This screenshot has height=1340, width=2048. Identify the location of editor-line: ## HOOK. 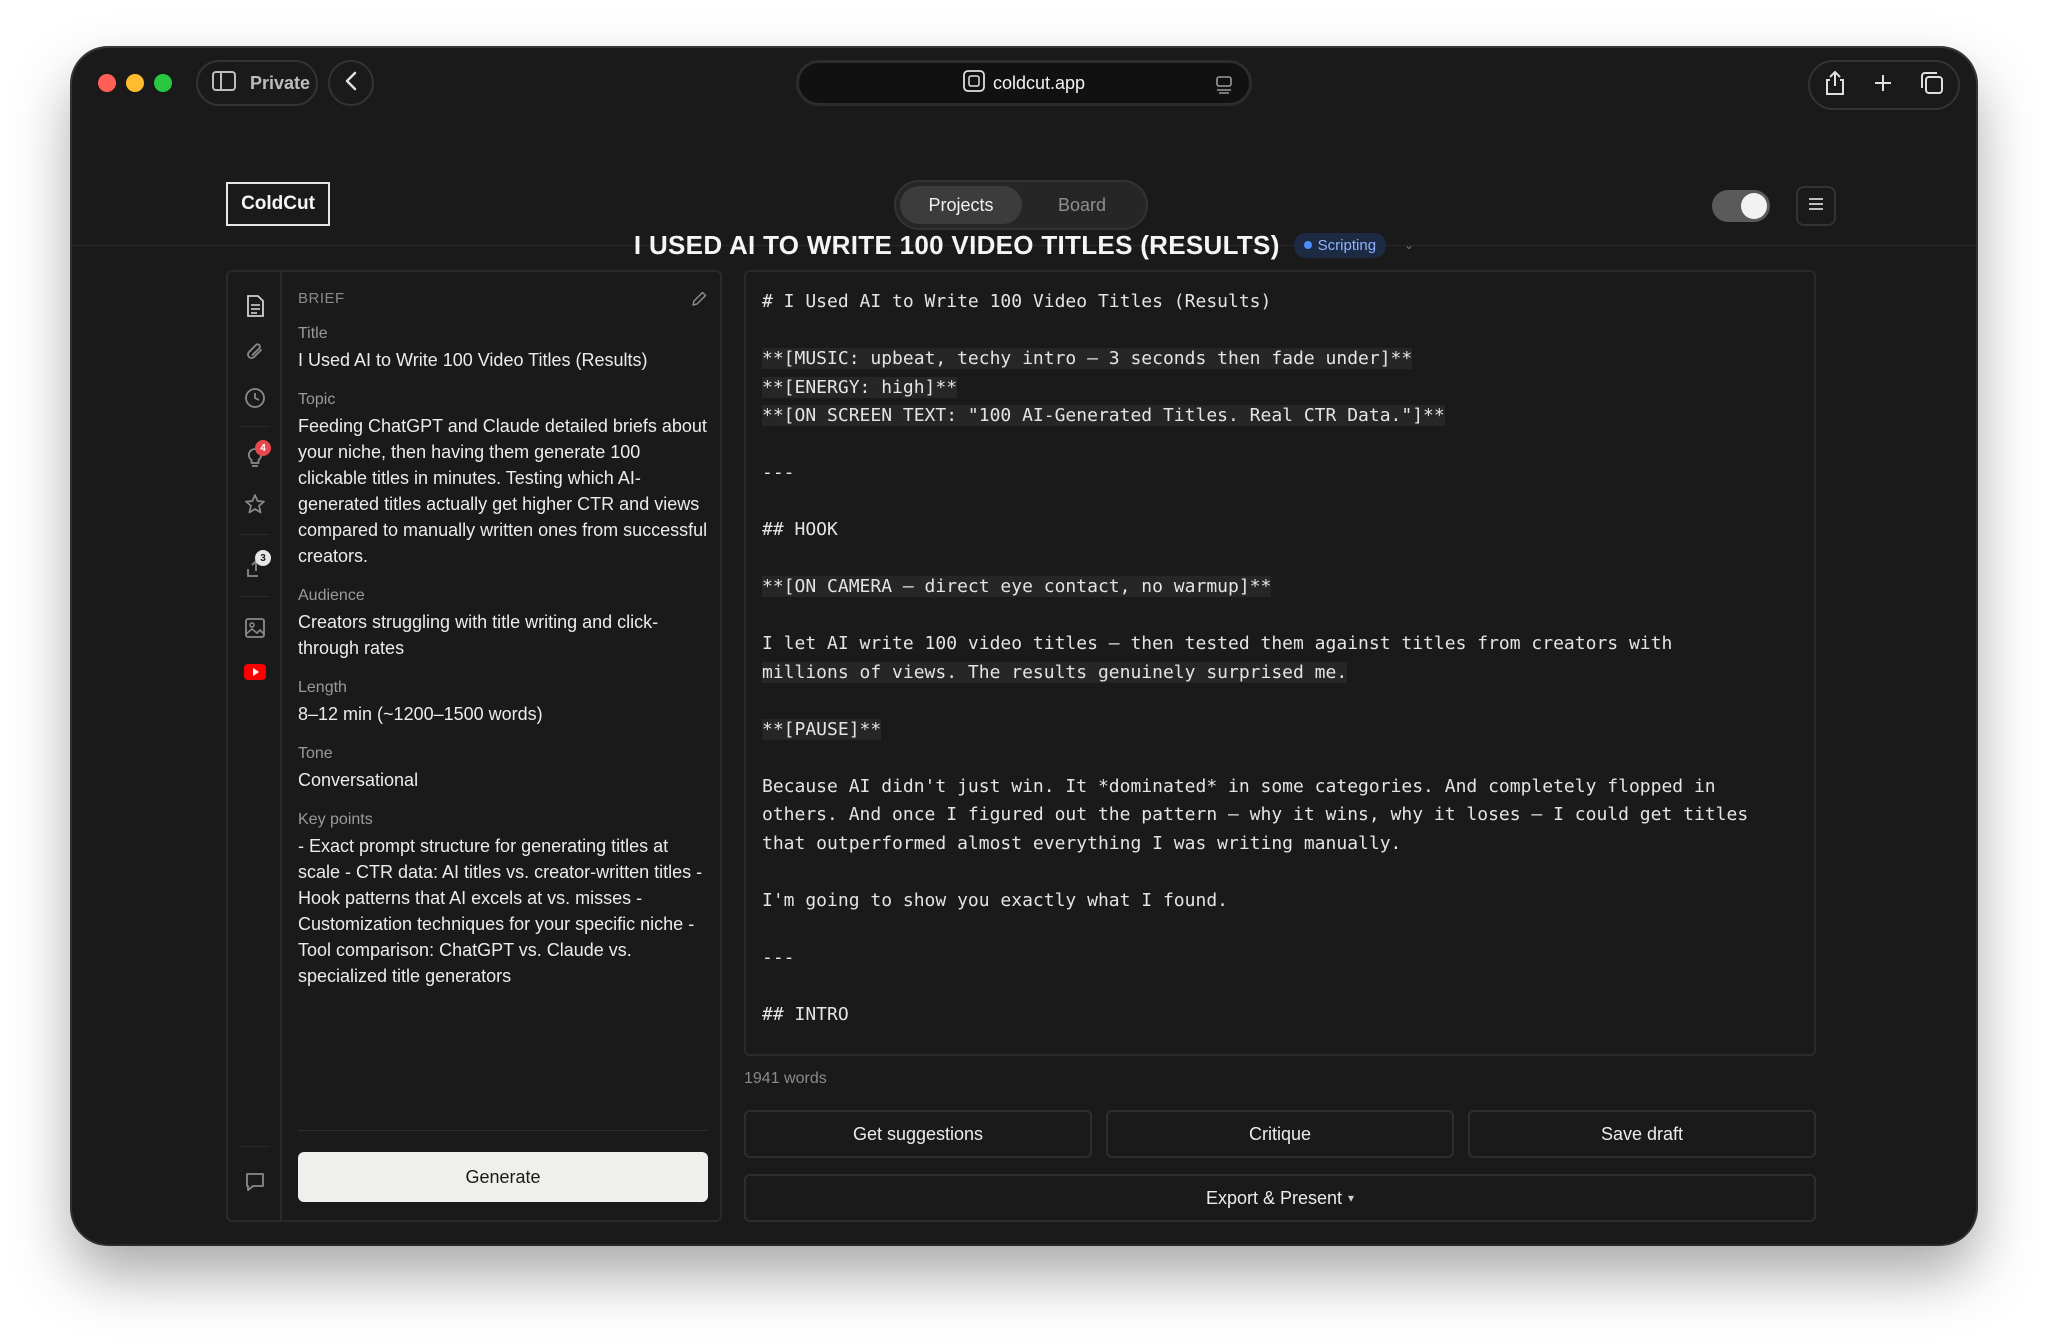
(1280, 530).